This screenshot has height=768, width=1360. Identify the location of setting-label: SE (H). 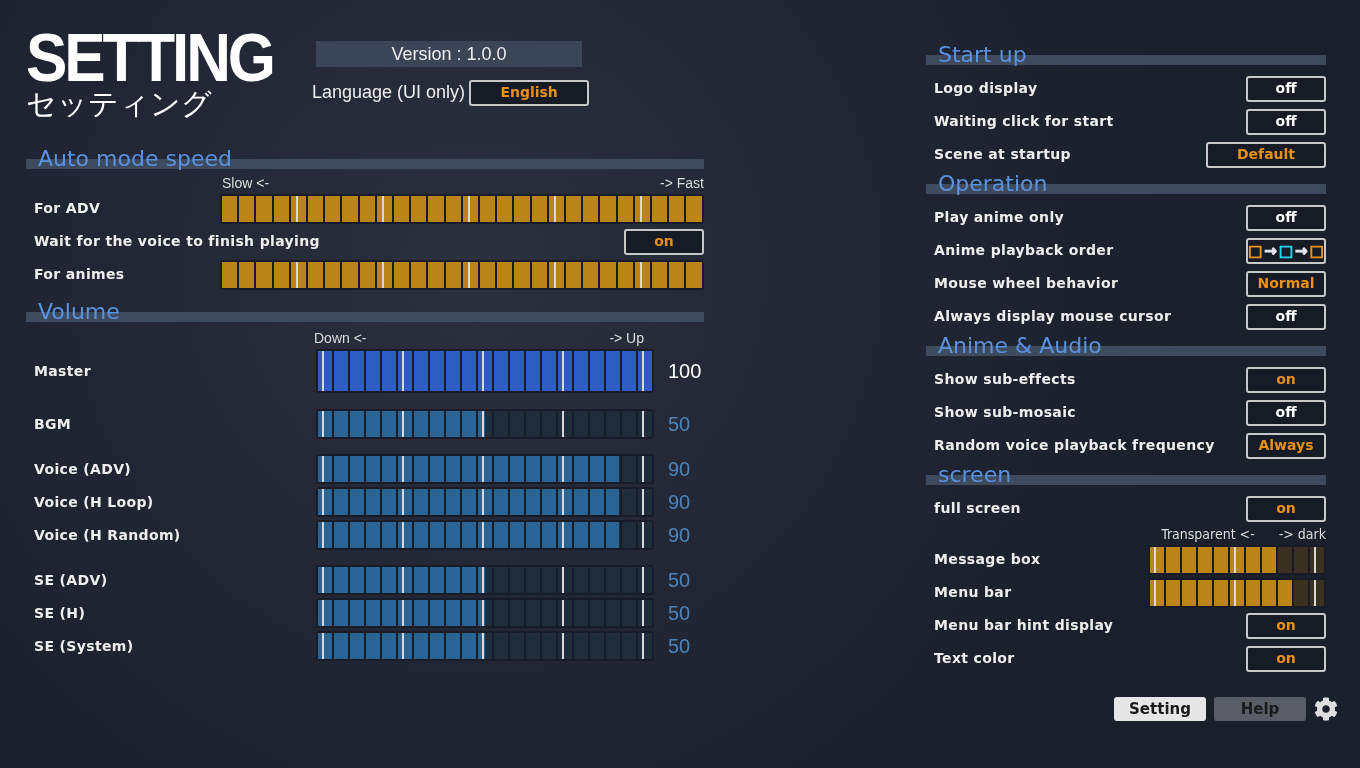
(60, 612).